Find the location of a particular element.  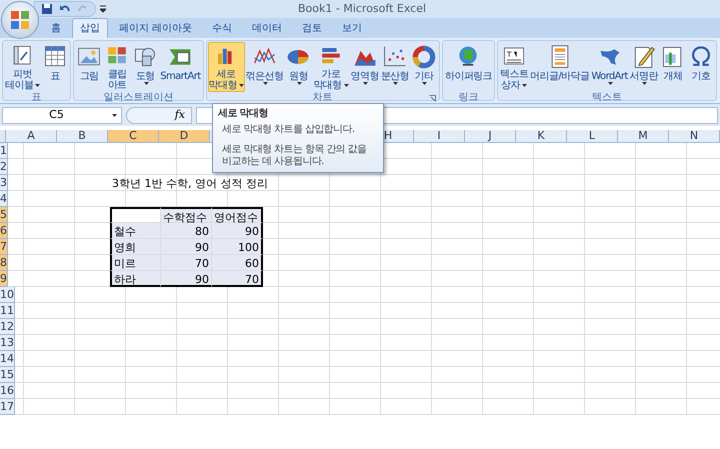

cell-text: 100 is located at coordinates (248, 247).